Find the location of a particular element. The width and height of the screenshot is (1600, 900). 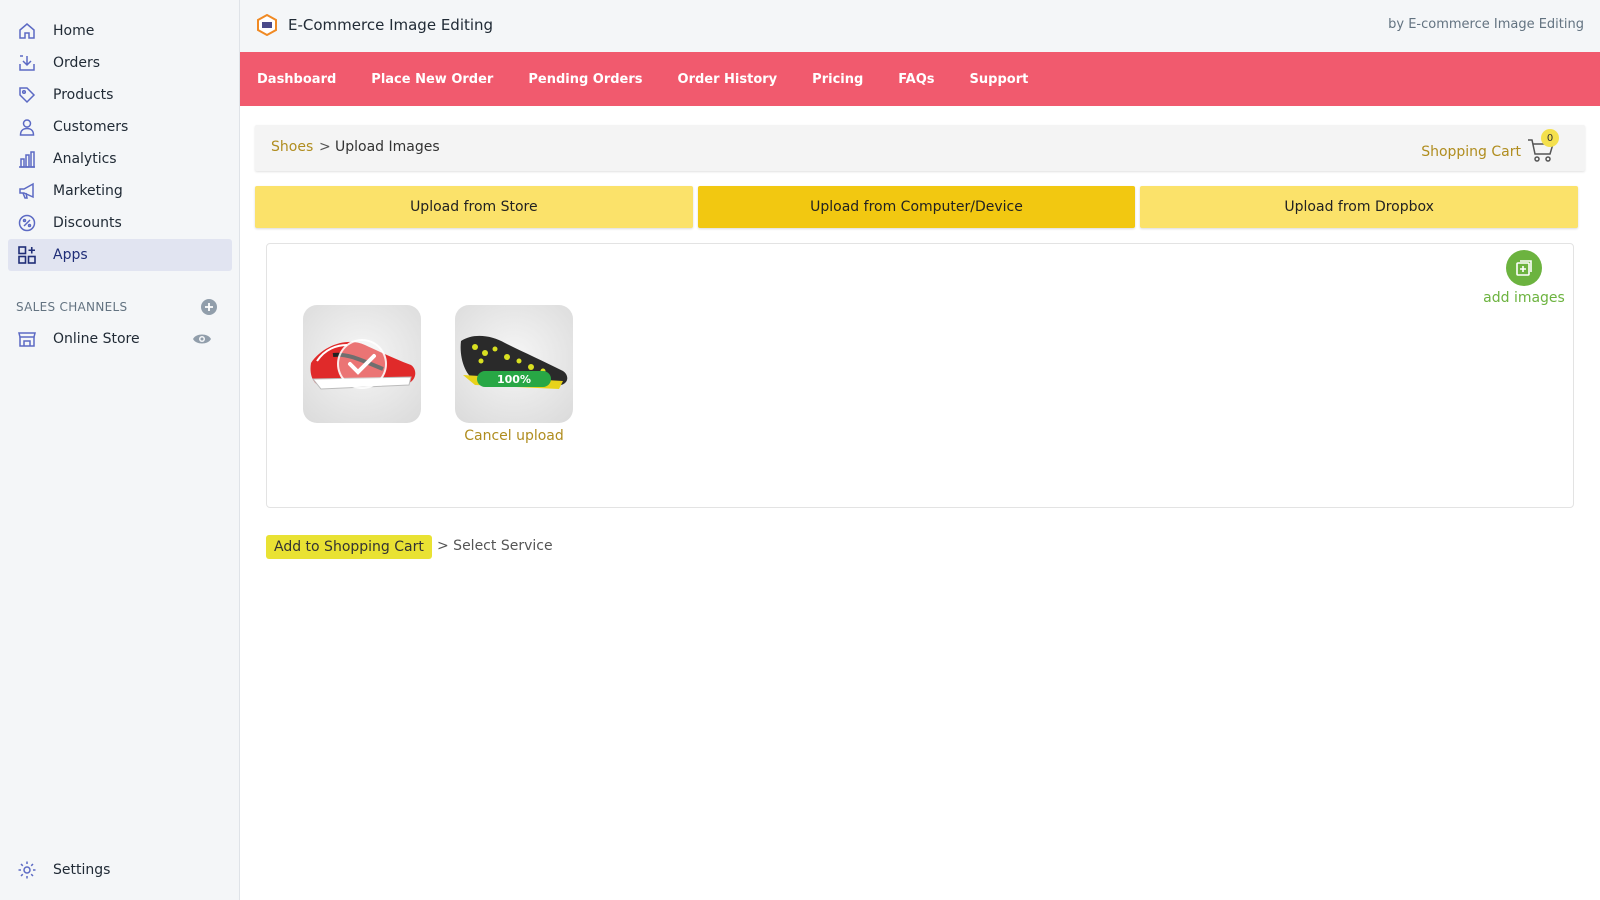

upload-complete-check-icon is located at coordinates (362, 364).